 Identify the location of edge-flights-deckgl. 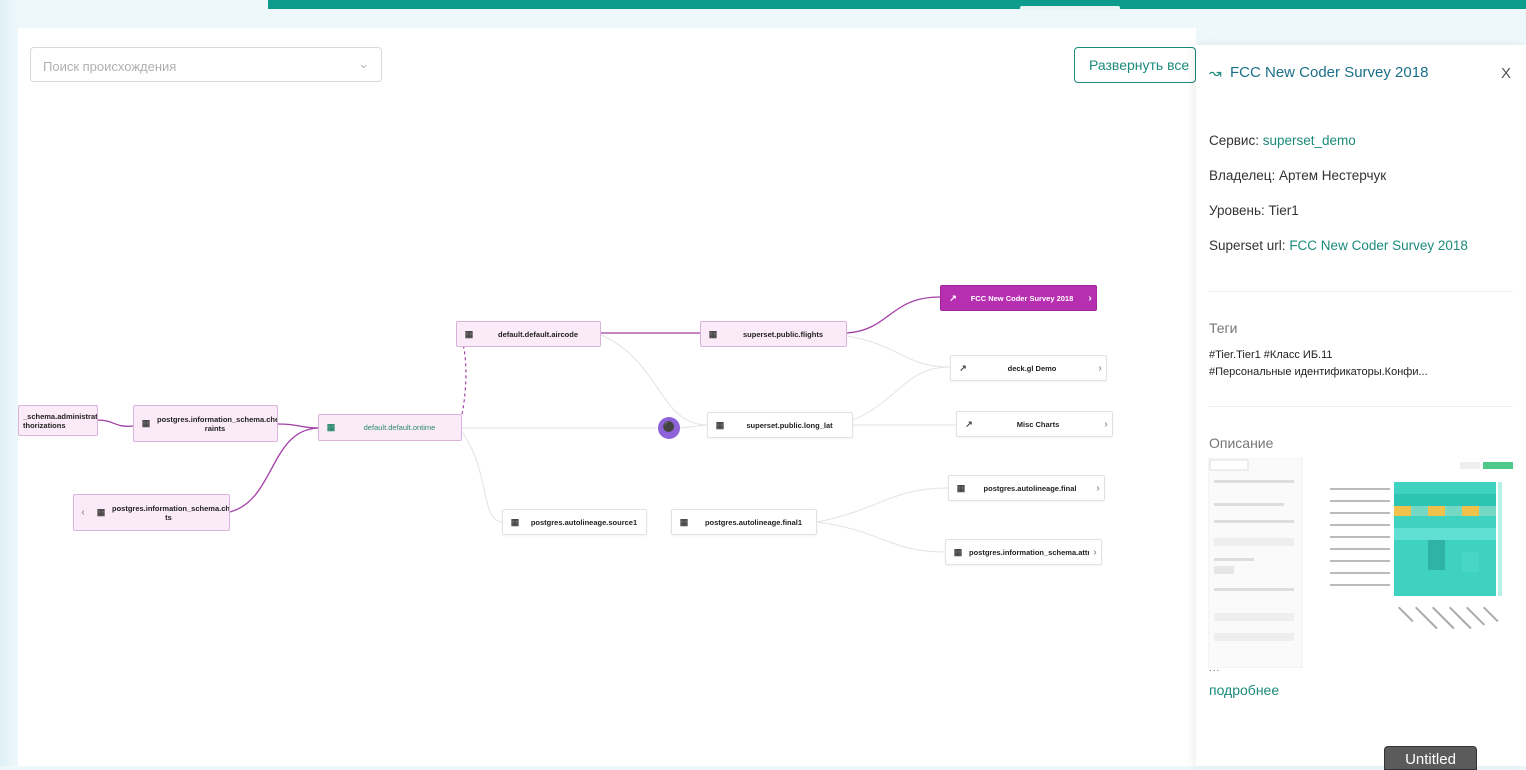
(898, 351).